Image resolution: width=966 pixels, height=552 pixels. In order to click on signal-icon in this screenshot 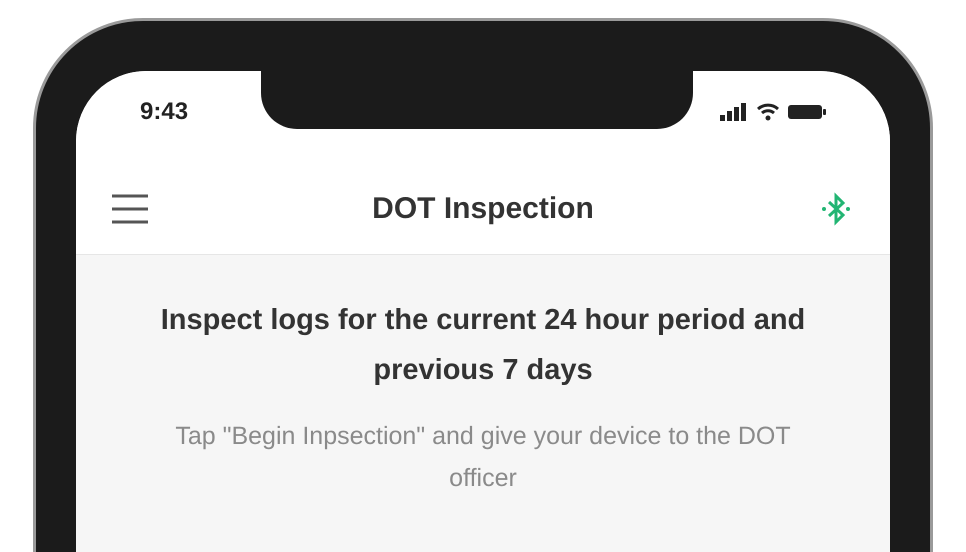, I will do `click(734, 112)`.